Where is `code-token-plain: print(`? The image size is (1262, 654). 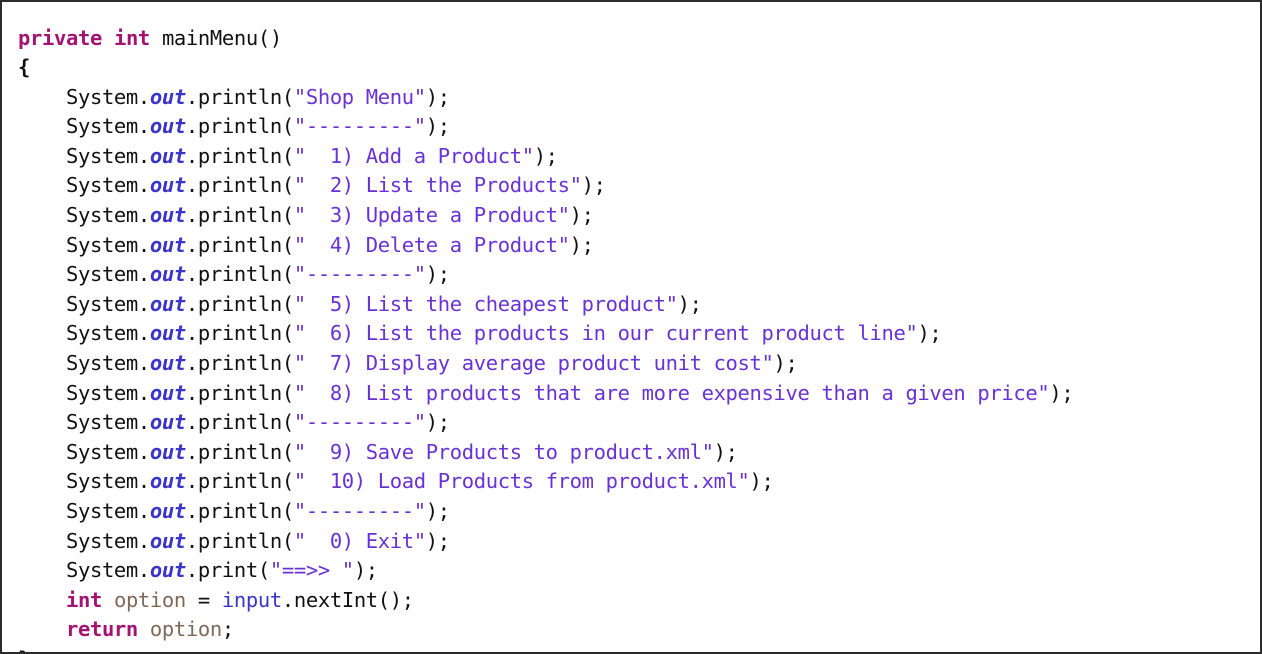
code-token-plain: print( is located at coordinates (233, 570).